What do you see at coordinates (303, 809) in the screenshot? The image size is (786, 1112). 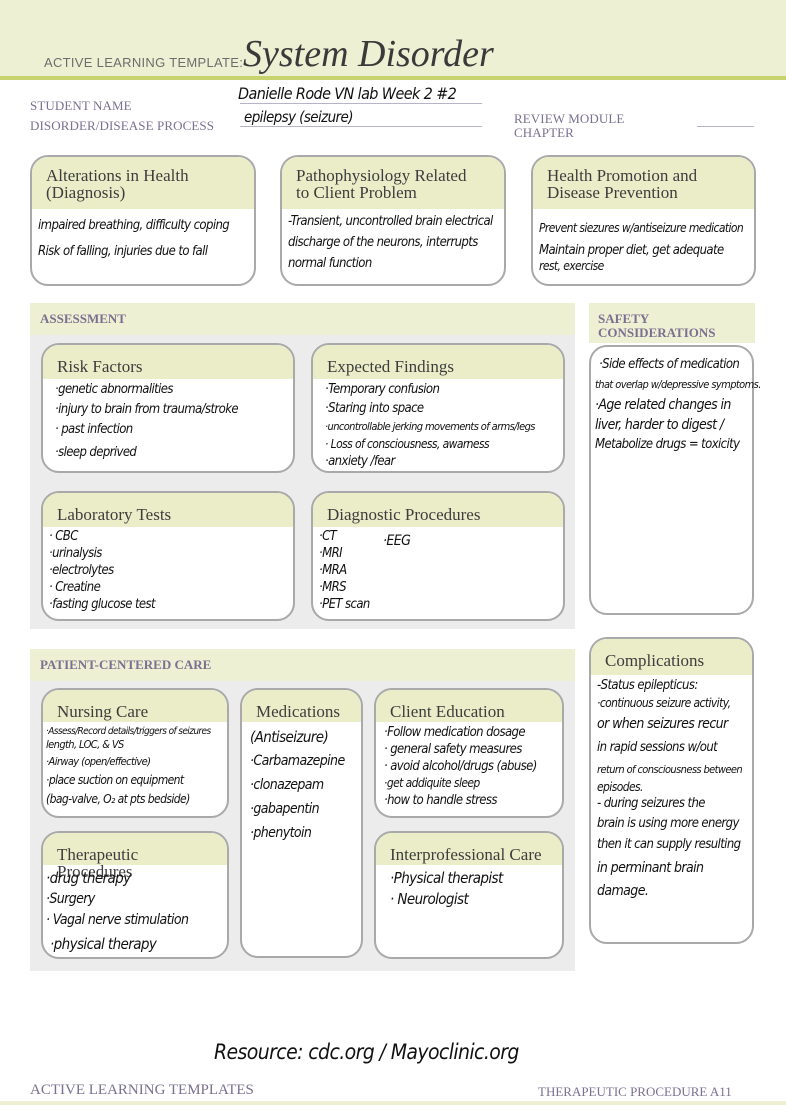 I see `entry-line: ·gabapentin` at bounding box center [303, 809].